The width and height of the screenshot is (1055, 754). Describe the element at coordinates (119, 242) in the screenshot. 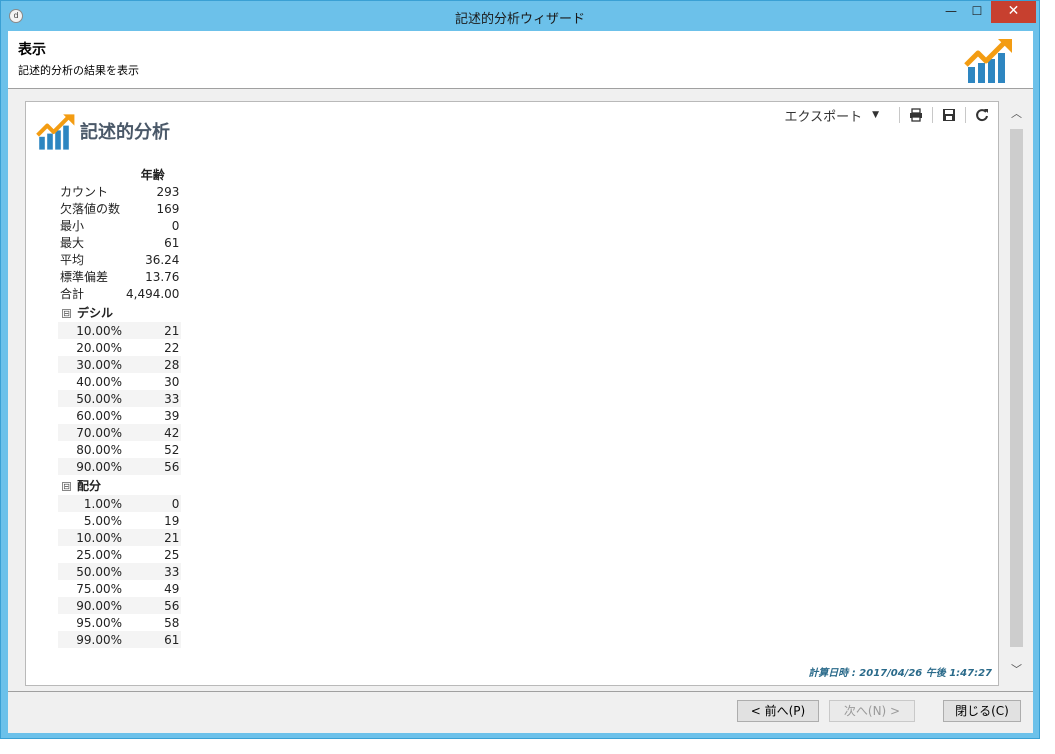

I see `table-row: 最大 61` at that location.